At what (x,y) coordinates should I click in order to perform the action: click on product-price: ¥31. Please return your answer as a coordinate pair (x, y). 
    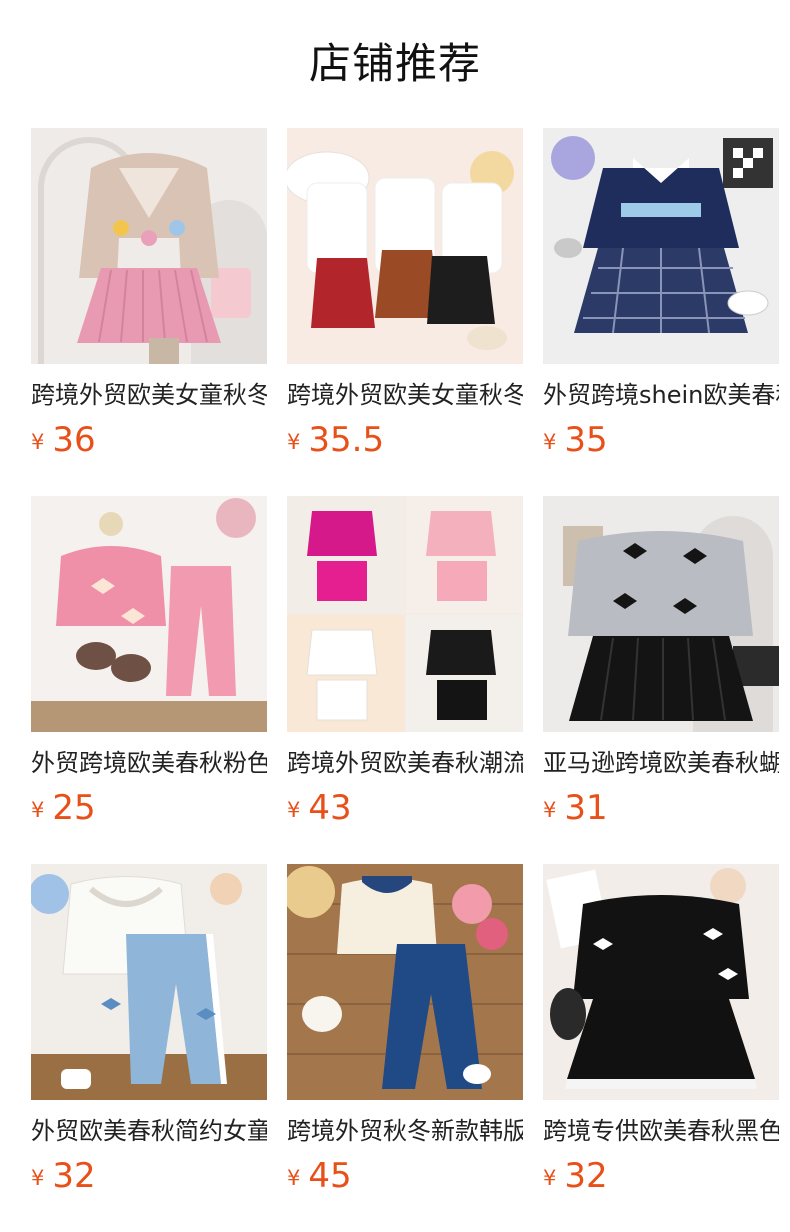
    Looking at the image, I should click on (661, 808).